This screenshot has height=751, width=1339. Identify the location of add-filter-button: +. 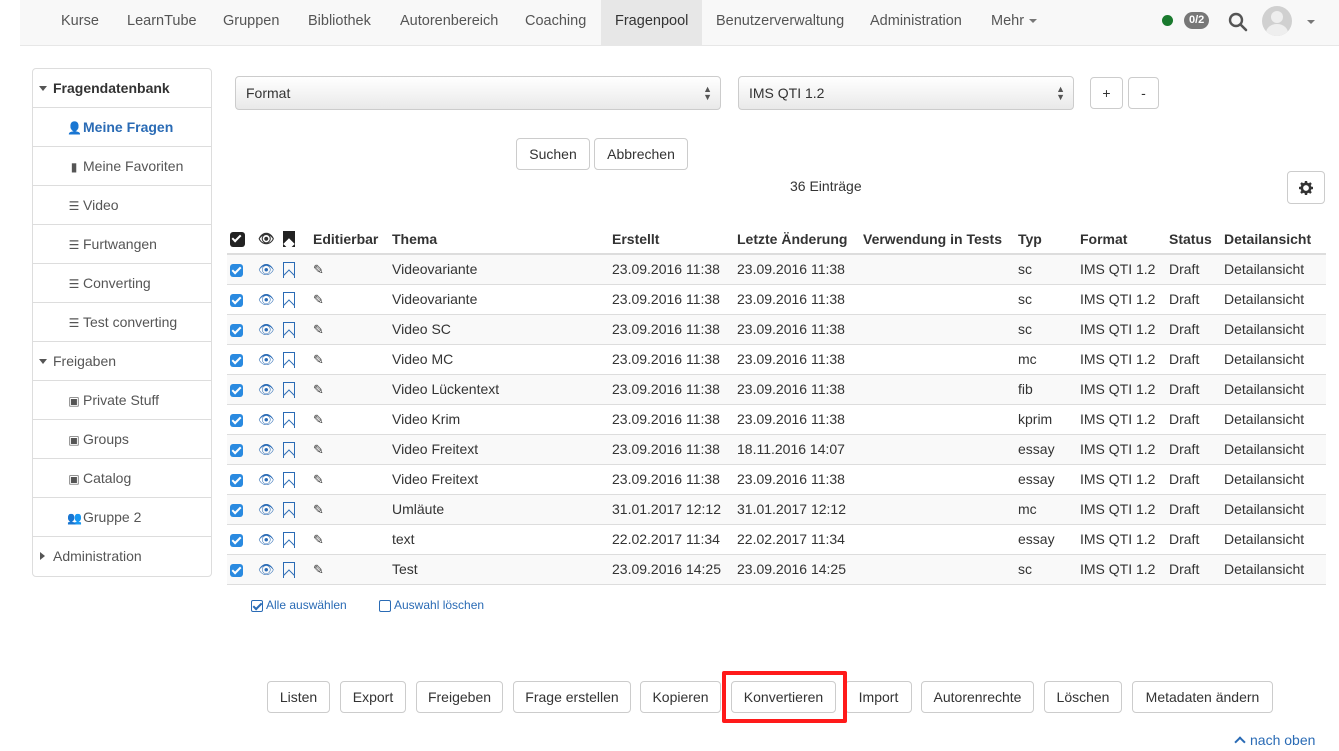
(1106, 93).